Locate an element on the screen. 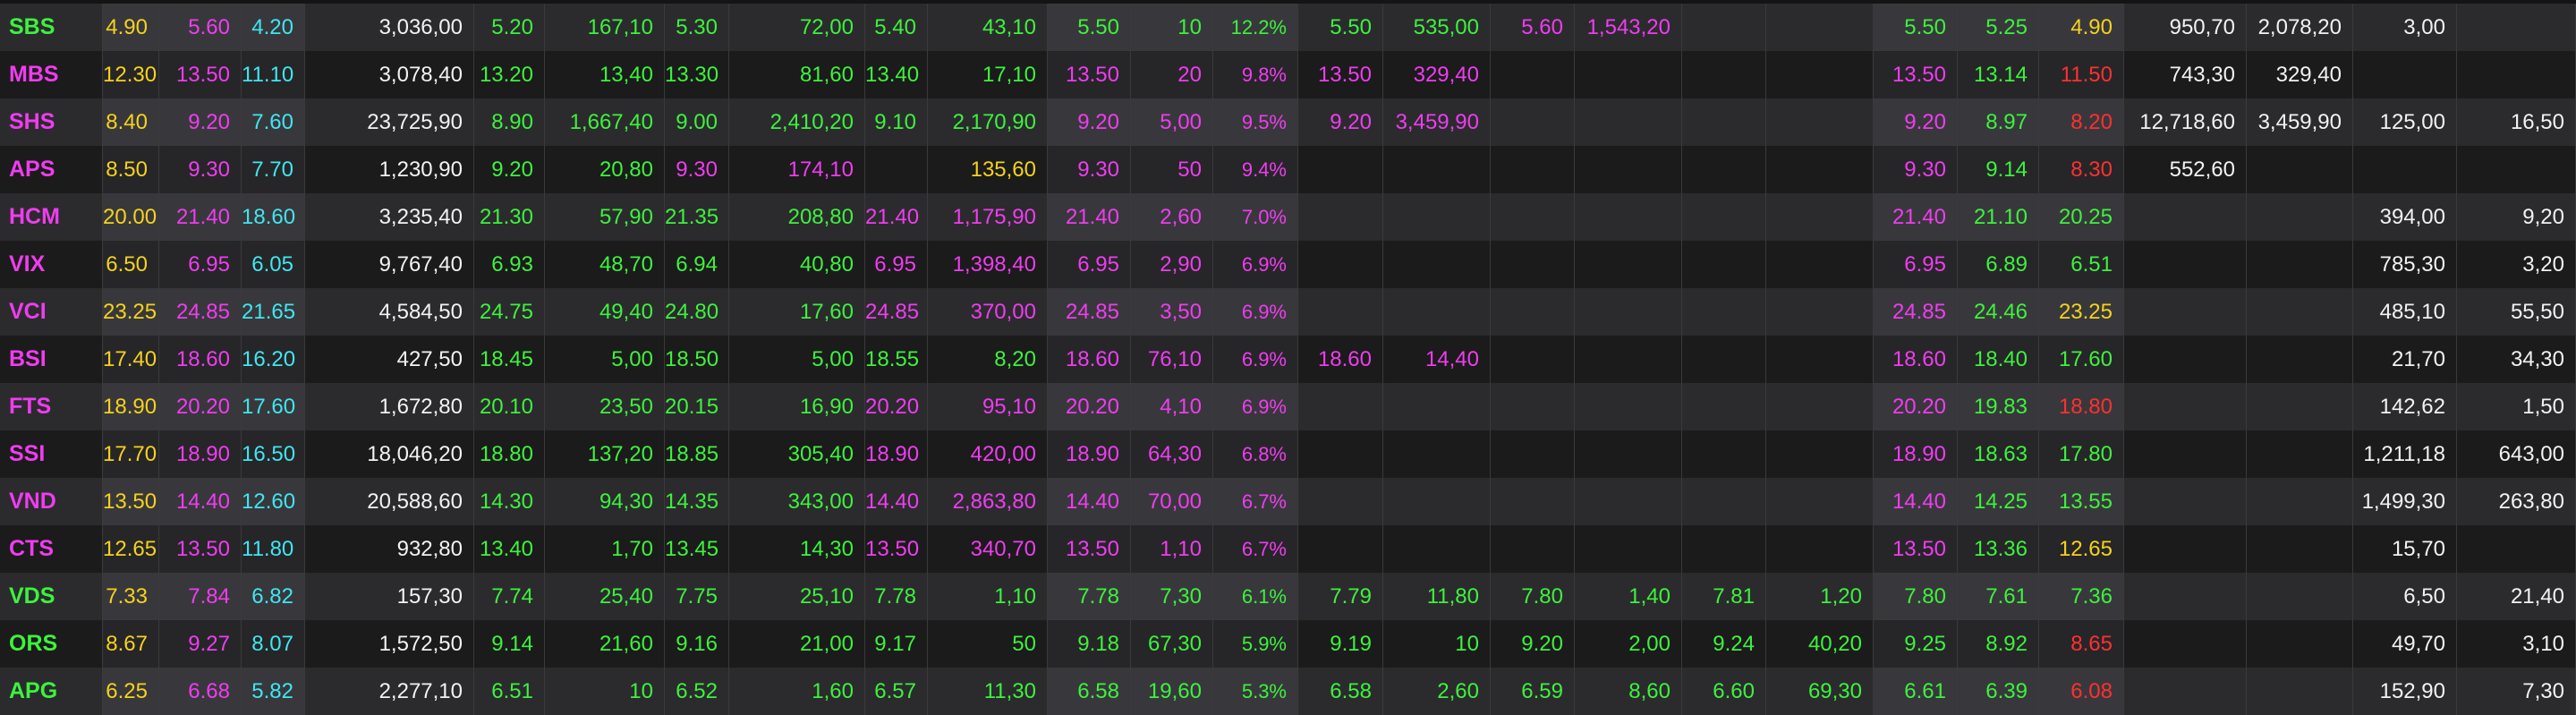 The image size is (2576, 715). extra-volume-cell: 9,20 is located at coordinates (2516, 217).